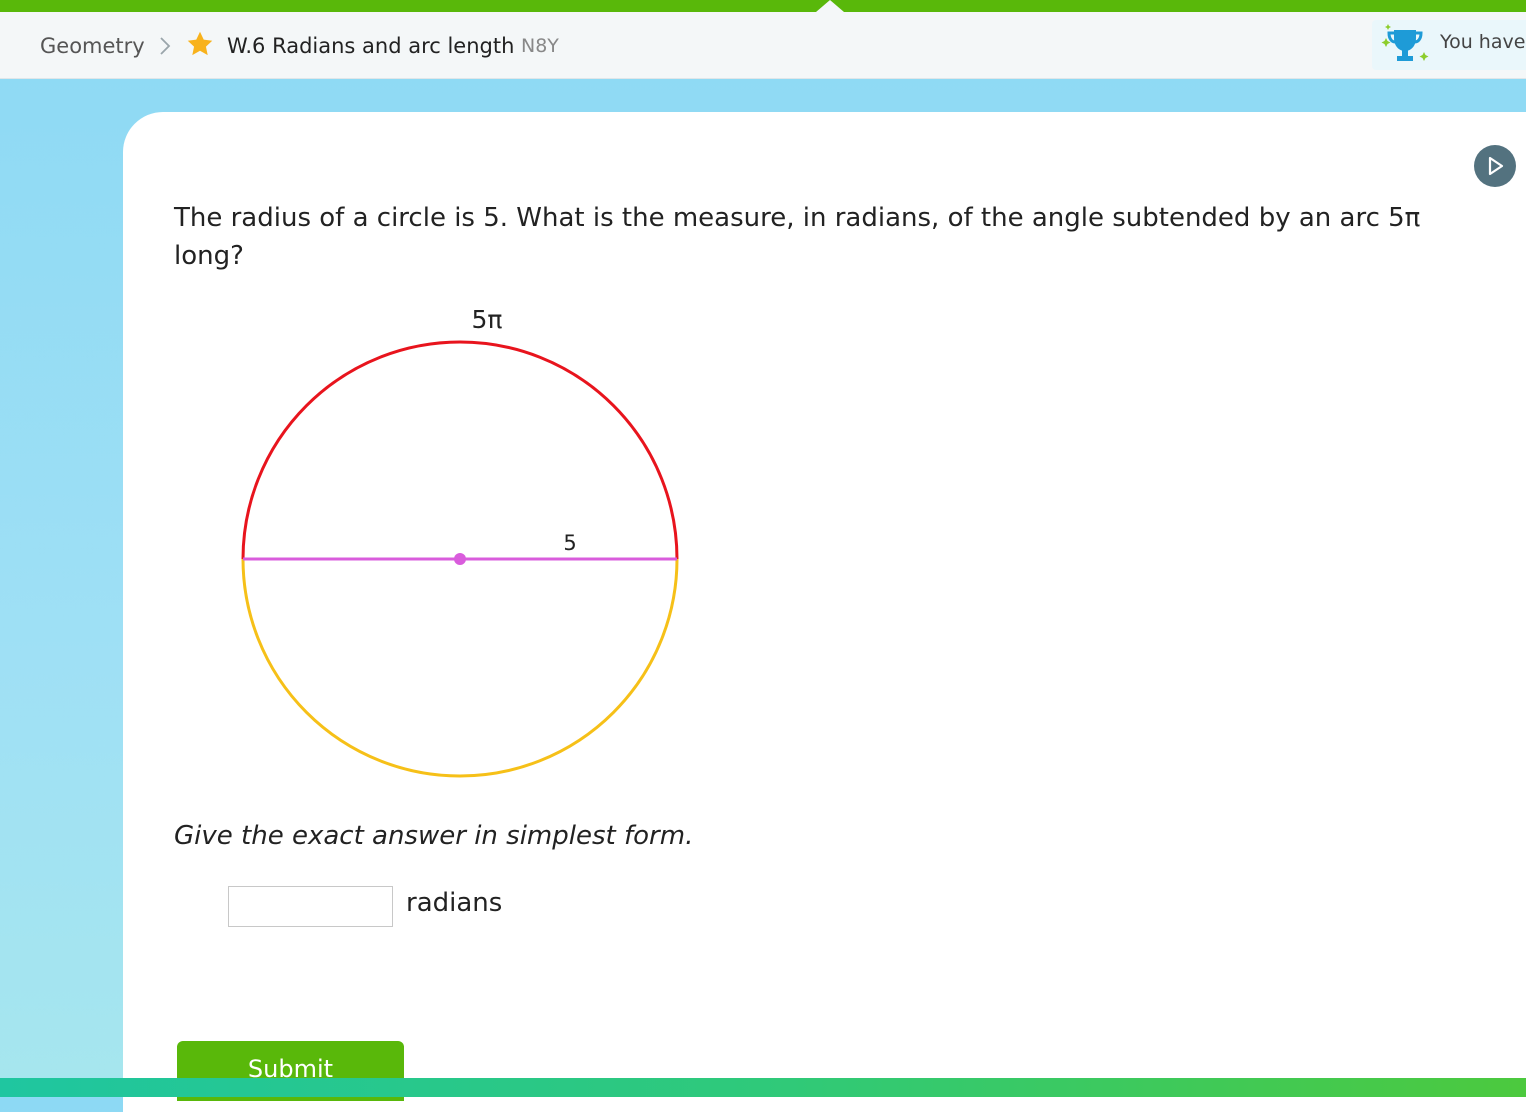  What do you see at coordinates (370, 46) in the screenshot?
I see `breadcrumb-skill: W.6 Radians and arc length` at bounding box center [370, 46].